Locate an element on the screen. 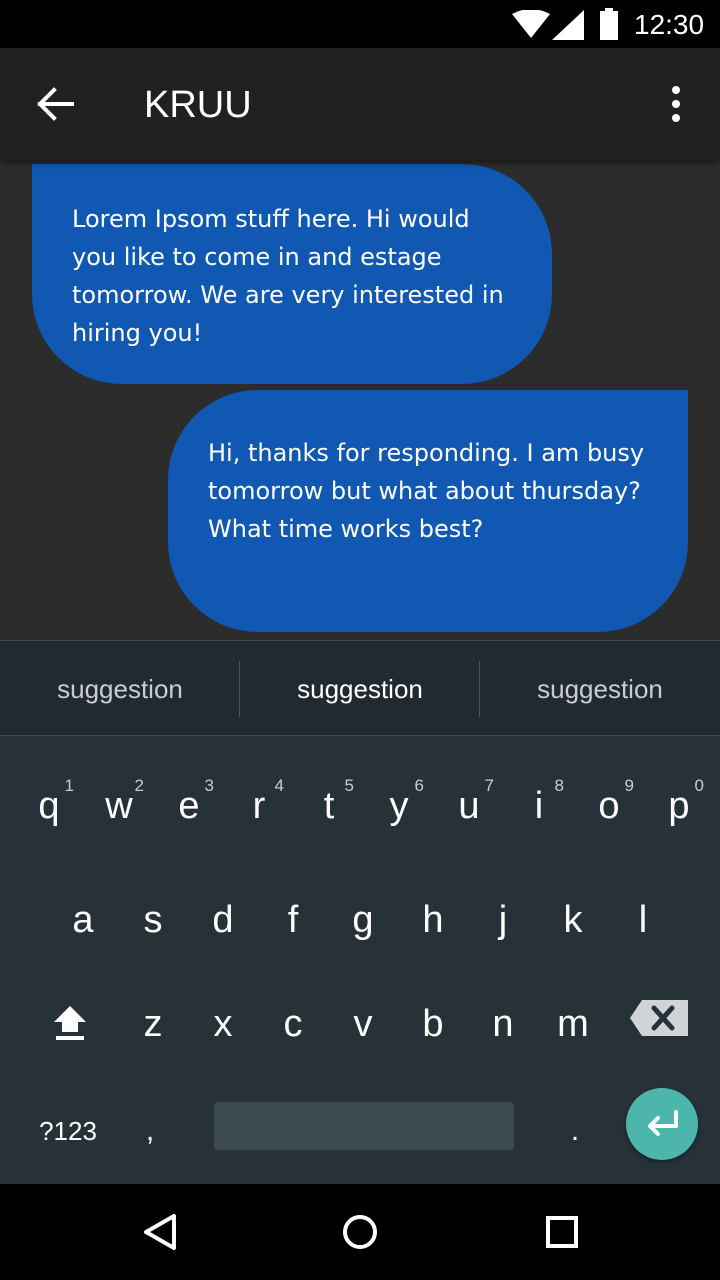 The image size is (720, 1280). key-label: l is located at coordinates (643, 920).